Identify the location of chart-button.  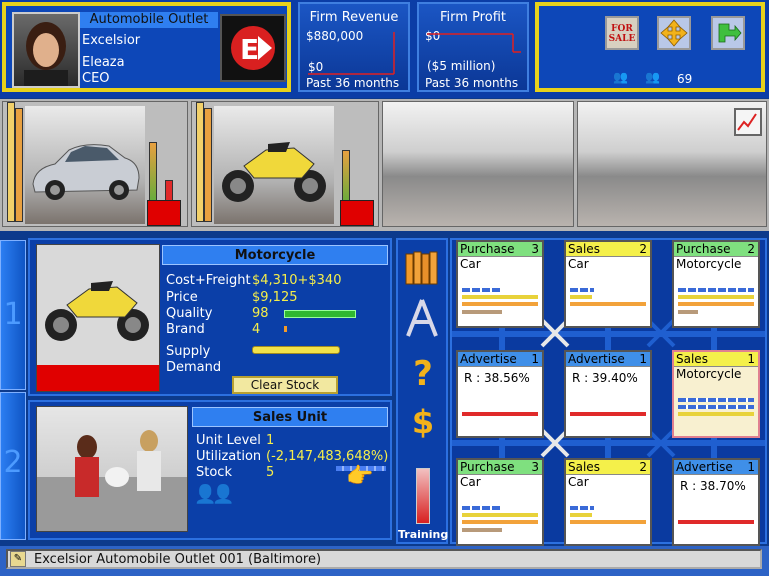
(748, 122).